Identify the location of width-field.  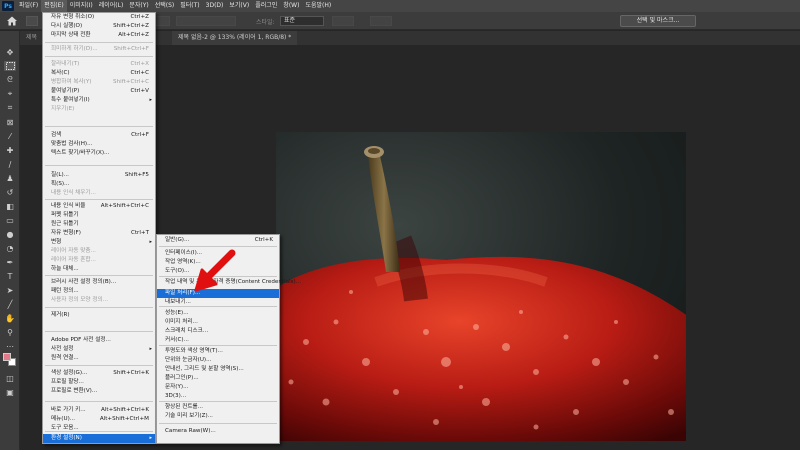
(343, 21).